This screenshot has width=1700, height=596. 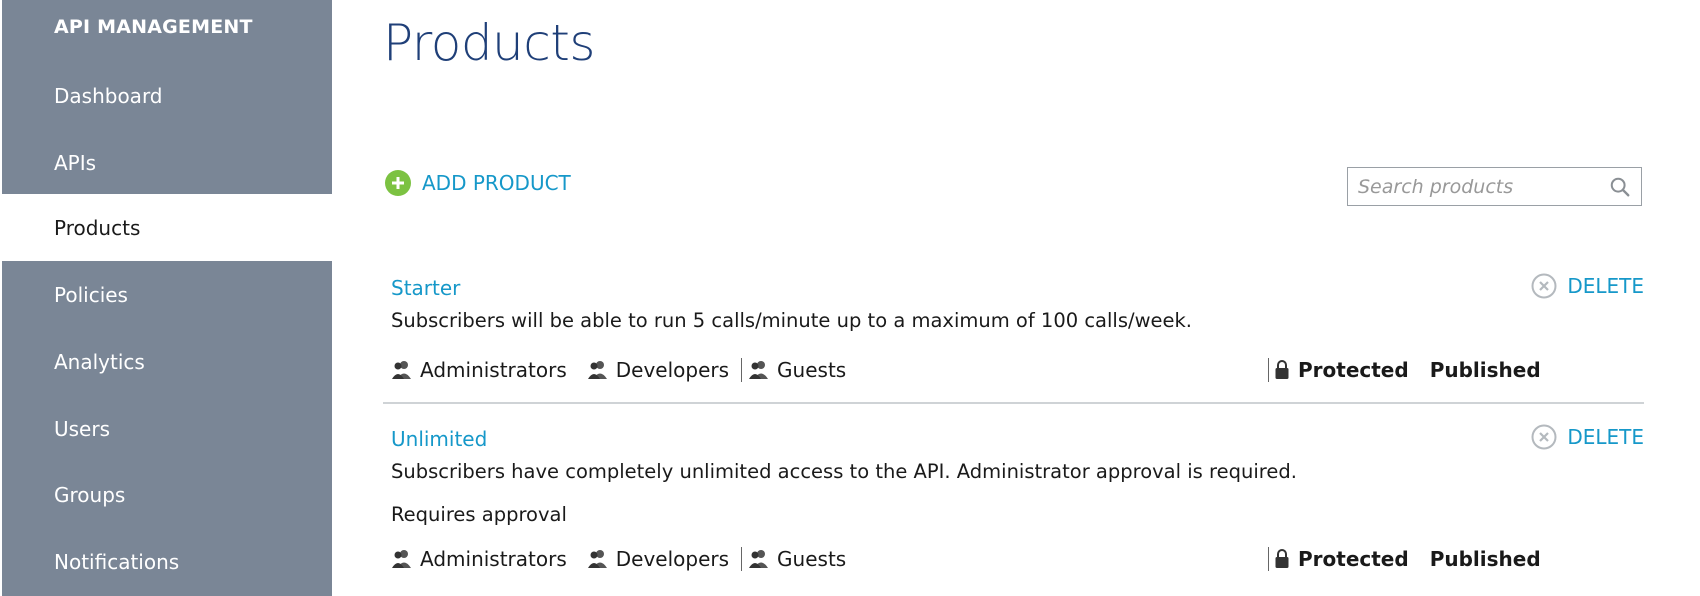 What do you see at coordinates (167, 494) in the screenshot?
I see `sidebar-item-groups: Groups` at bounding box center [167, 494].